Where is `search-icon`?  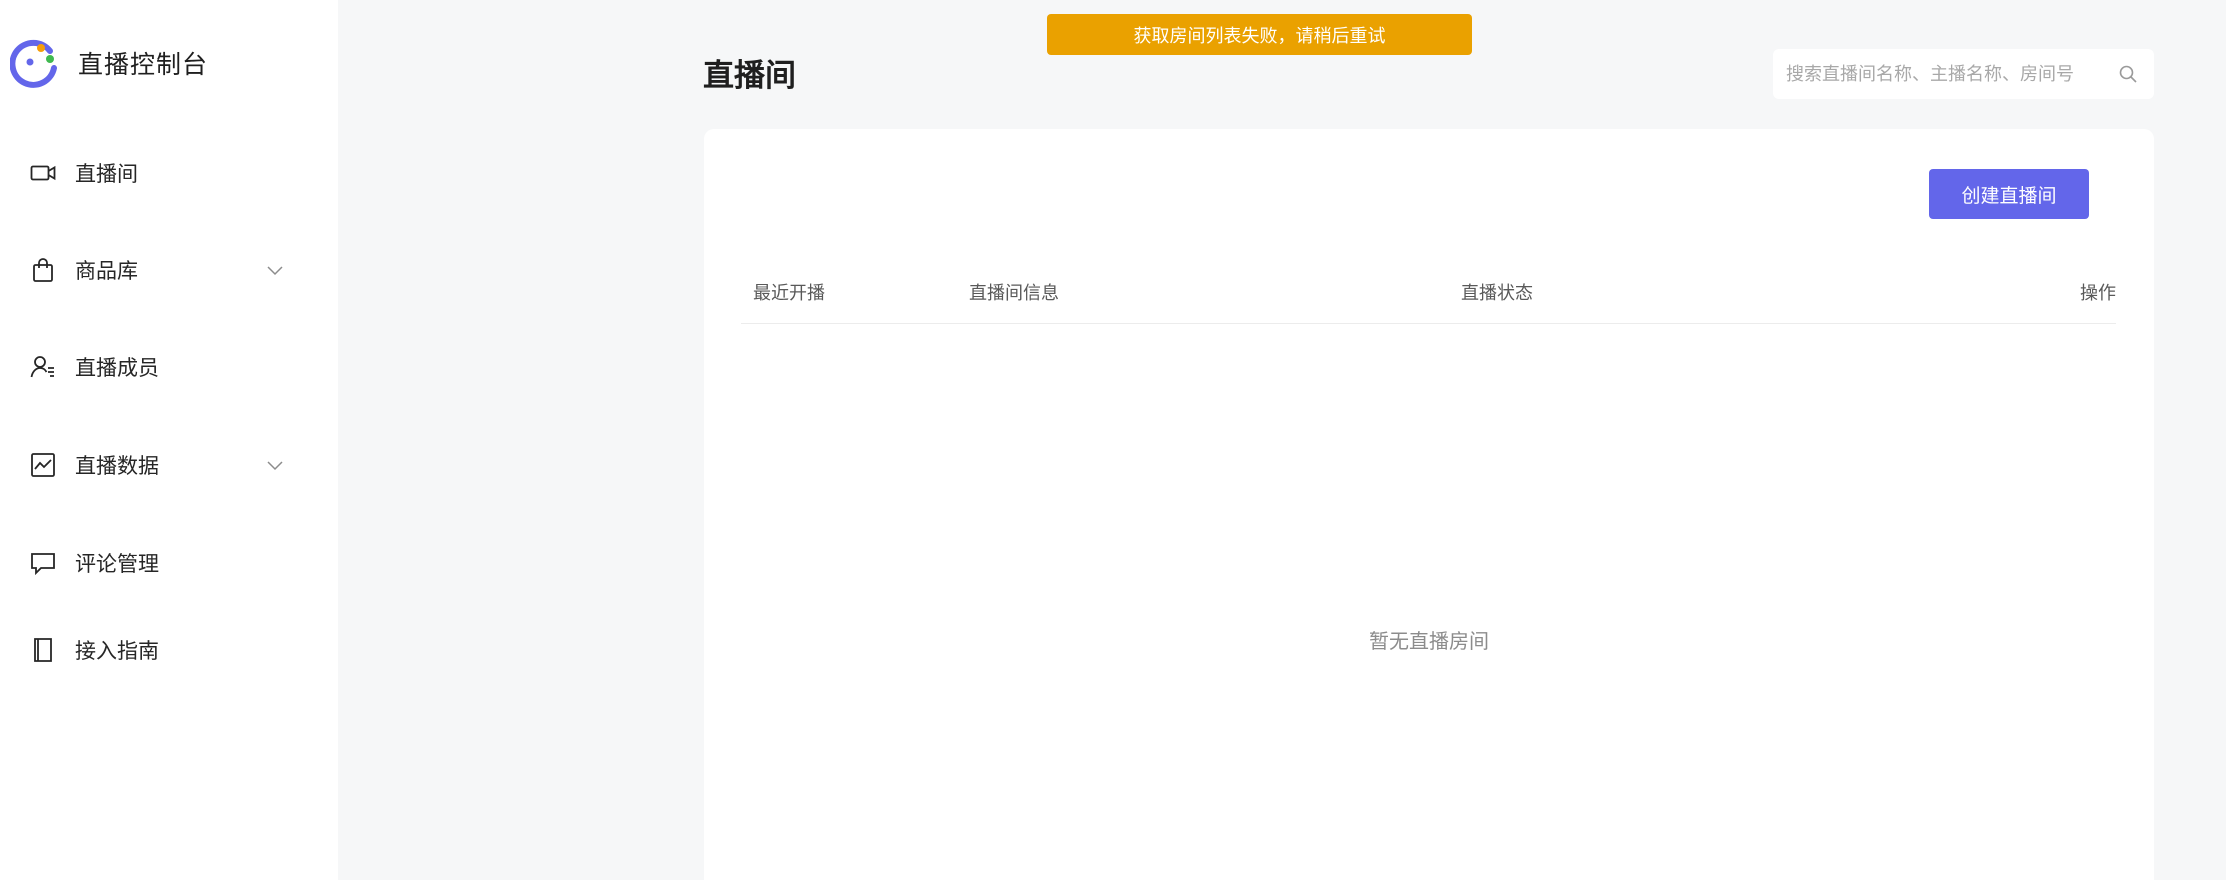 search-icon is located at coordinates (2128, 74).